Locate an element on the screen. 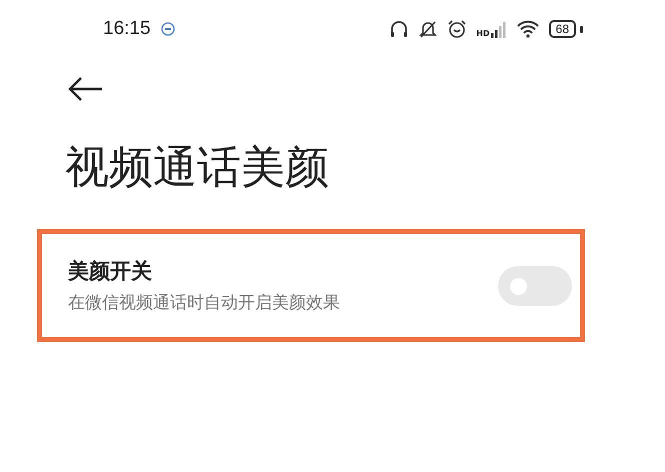 This screenshot has width=665, height=472. battery-level-text: 68 is located at coordinates (562, 29).